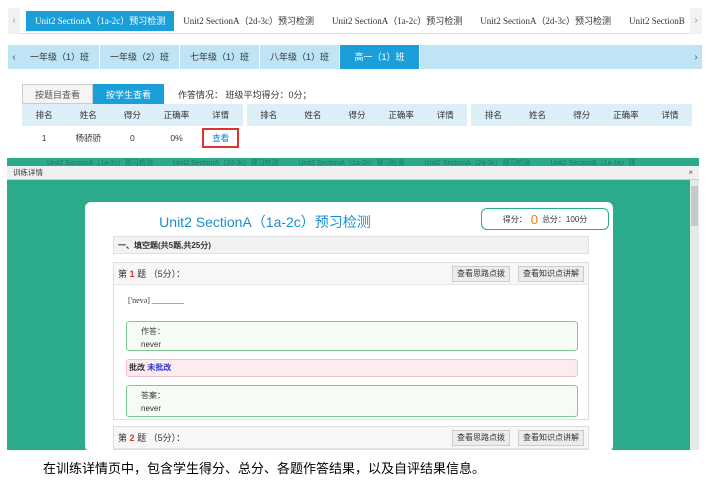 Image resolution: width=710 pixels, height=485 pixels. What do you see at coordinates (176, 138) in the screenshot?
I see `row-rate: 0%` at bounding box center [176, 138].